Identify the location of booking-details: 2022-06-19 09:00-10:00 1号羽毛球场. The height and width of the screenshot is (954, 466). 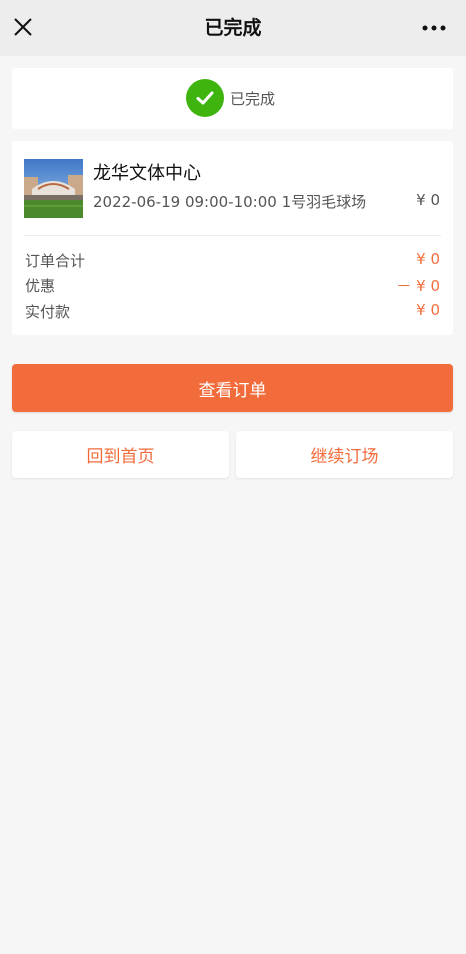
(230, 202).